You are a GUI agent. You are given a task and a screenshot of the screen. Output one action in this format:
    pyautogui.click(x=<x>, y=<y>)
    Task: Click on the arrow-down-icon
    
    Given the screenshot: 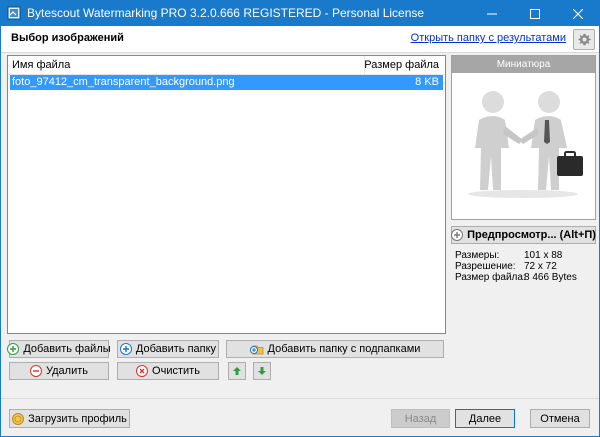 What is the action you would take?
    pyautogui.click(x=262, y=371)
    